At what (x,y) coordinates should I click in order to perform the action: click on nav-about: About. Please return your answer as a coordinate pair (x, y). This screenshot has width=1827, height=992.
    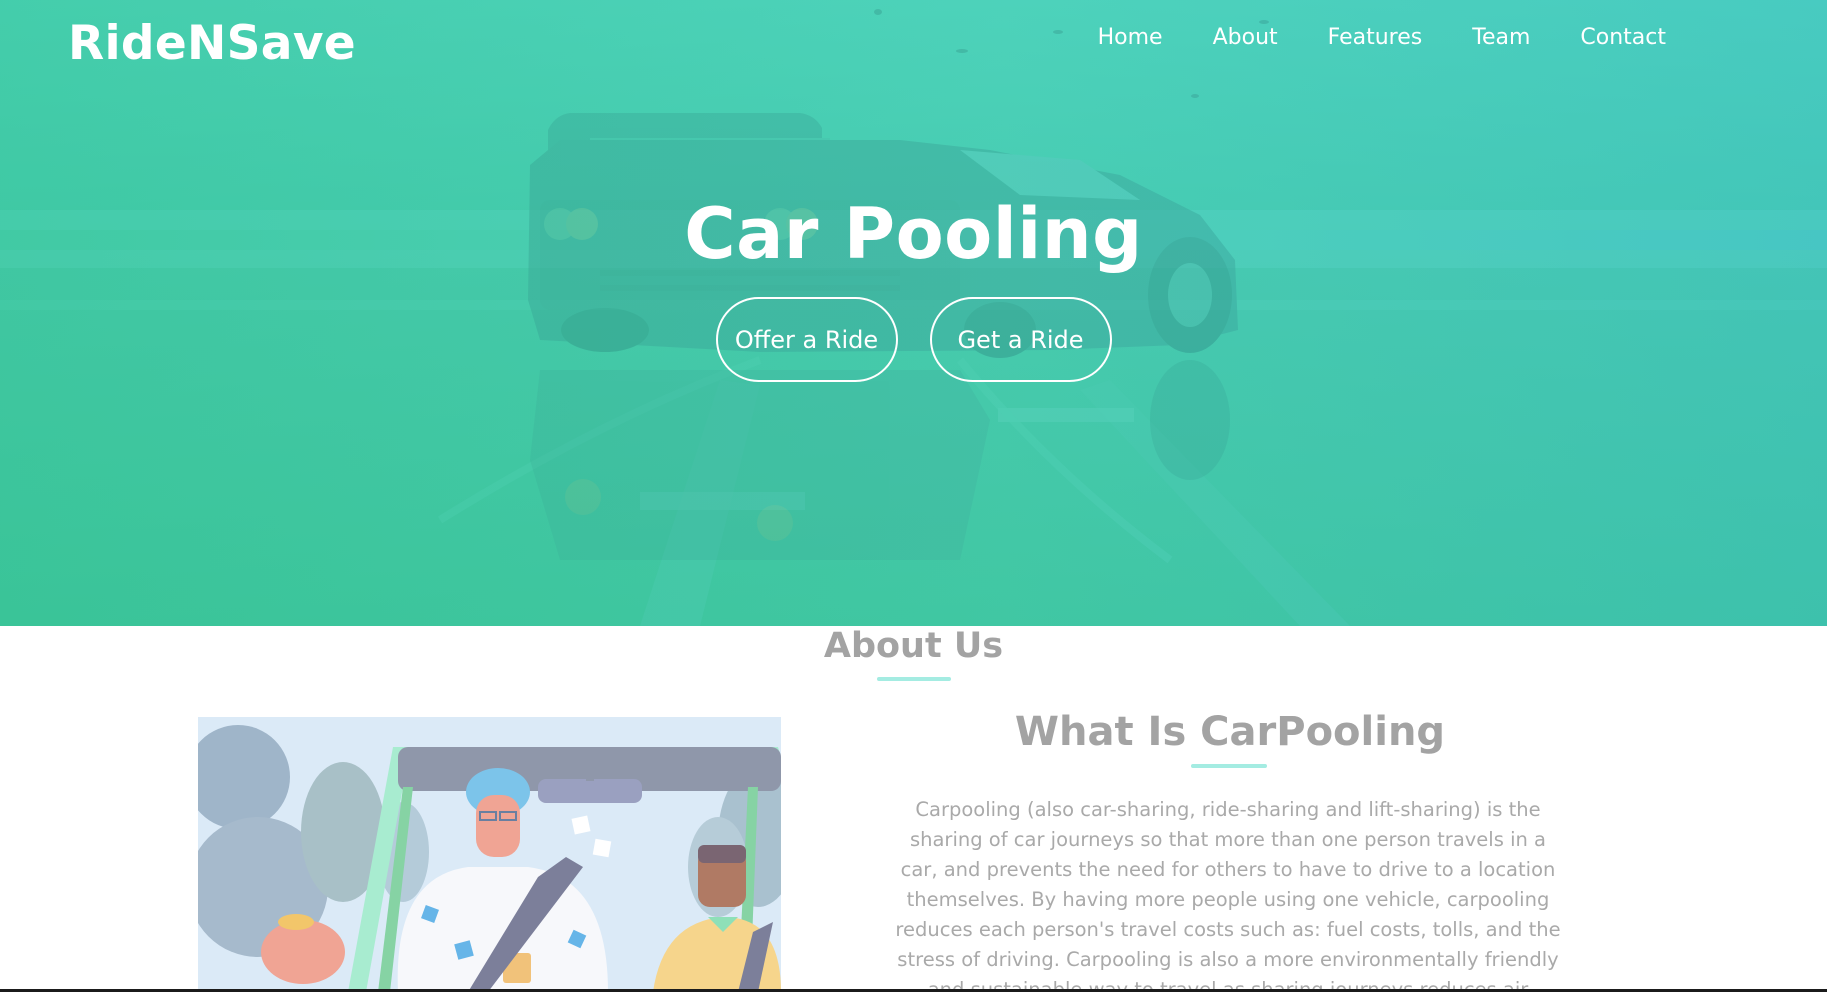
    Looking at the image, I should click on (1245, 38).